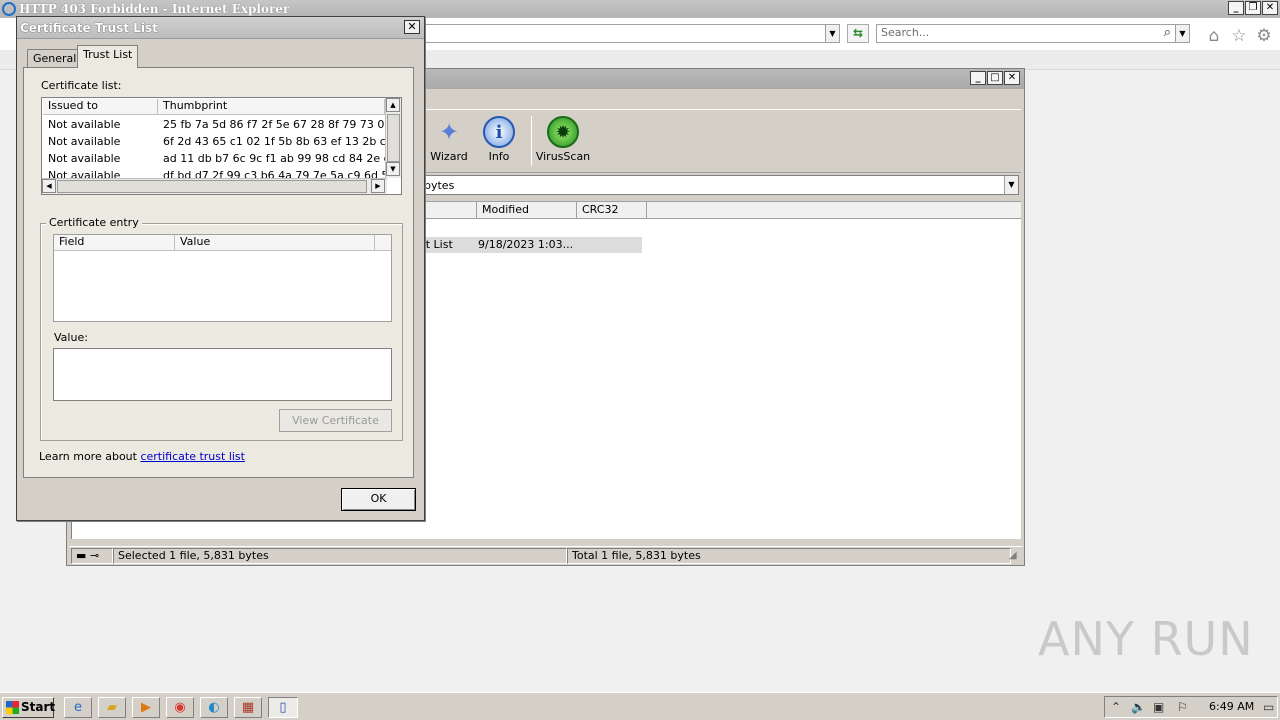 This screenshot has width=1280, height=720. I want to click on info-button: i Info, so click(499, 139).